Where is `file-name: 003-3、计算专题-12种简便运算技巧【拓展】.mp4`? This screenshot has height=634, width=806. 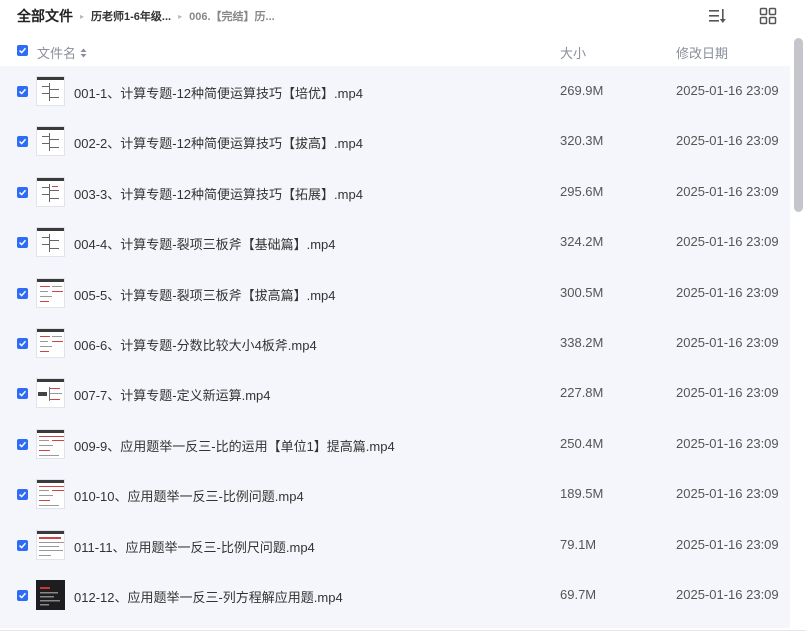
file-name: 003-3、计算专题-12种简便运算技巧【拓展】.mp4 is located at coordinates (218, 193).